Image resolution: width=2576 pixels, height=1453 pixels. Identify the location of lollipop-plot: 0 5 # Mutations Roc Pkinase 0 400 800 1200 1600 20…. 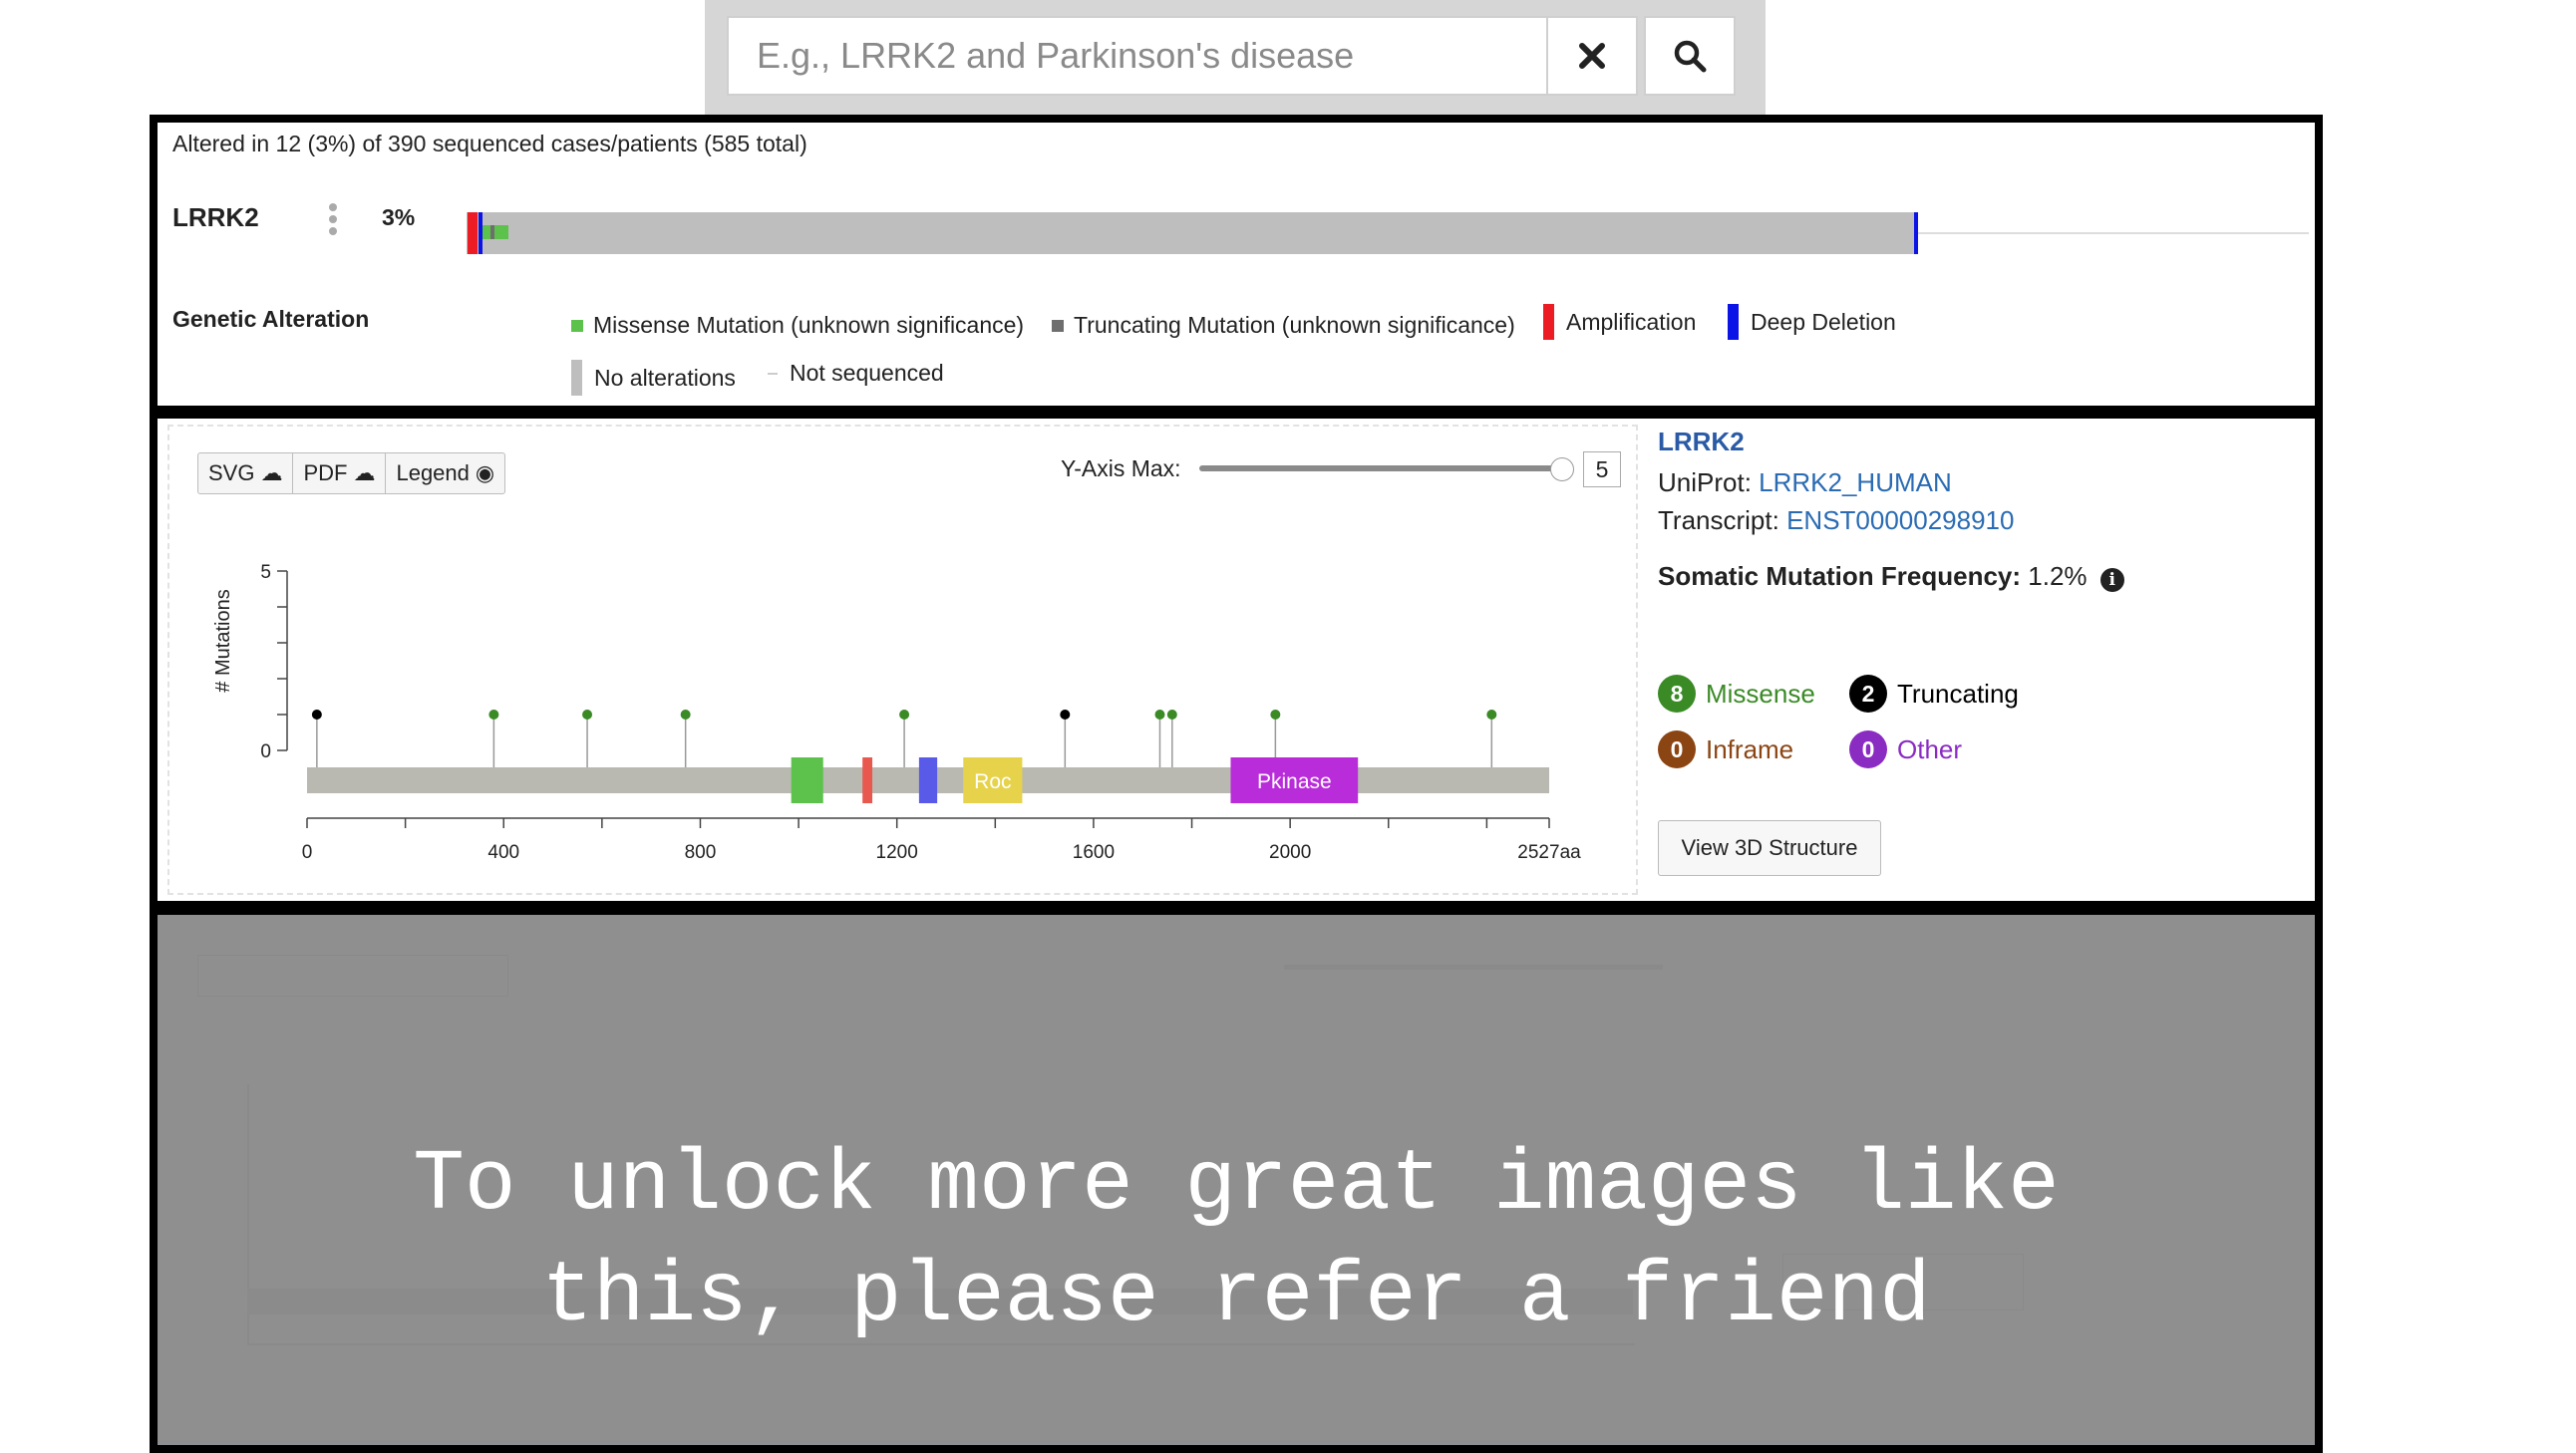
(896, 713).